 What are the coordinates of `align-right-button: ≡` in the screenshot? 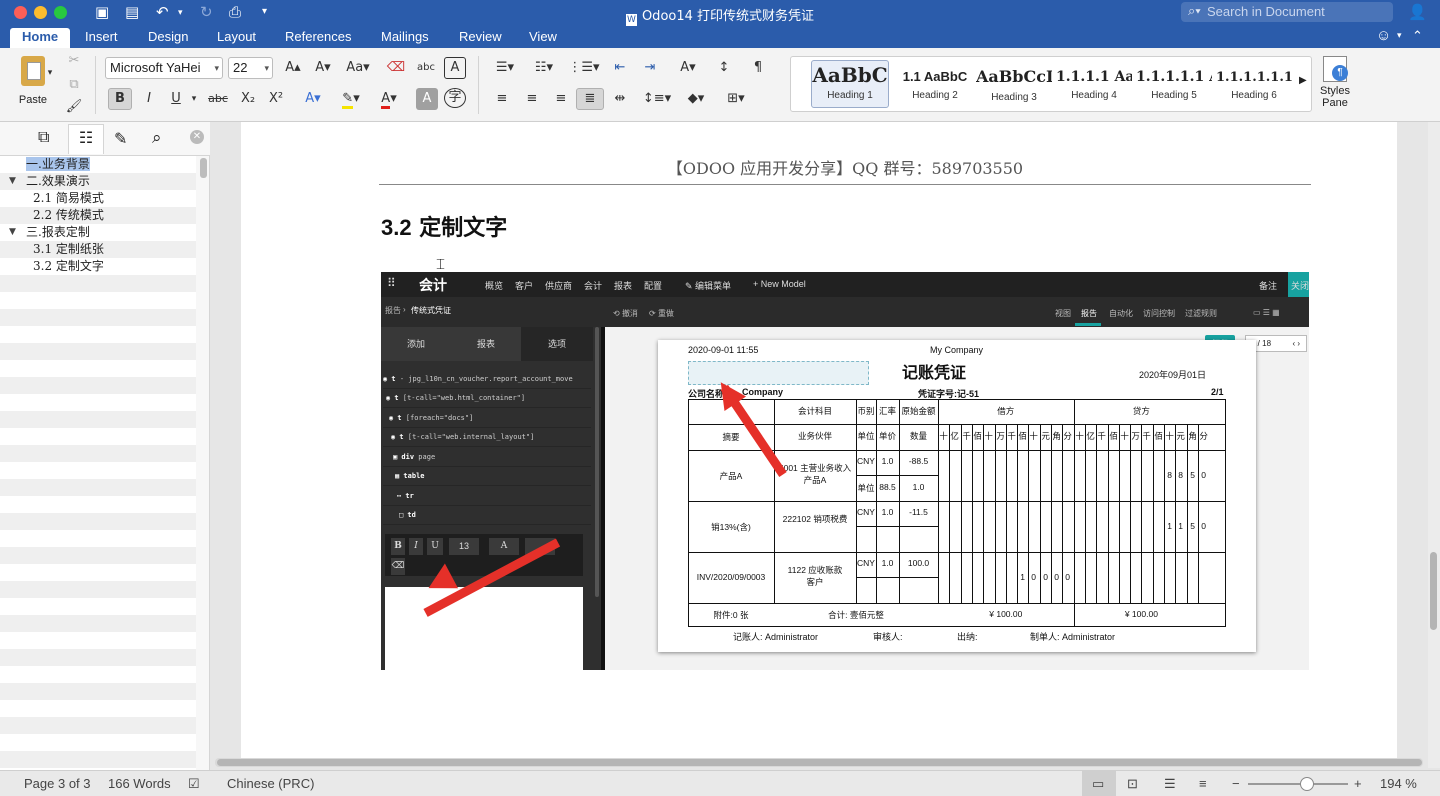 It's located at (561, 99).